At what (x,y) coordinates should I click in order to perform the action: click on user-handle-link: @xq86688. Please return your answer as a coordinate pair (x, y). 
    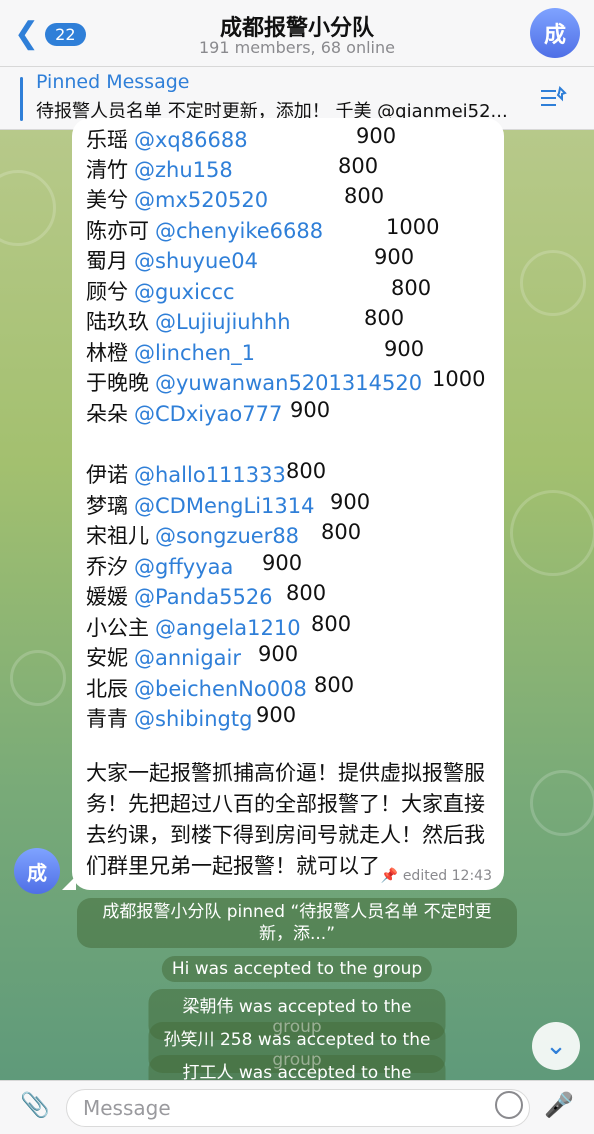
    Looking at the image, I should click on (191, 140).